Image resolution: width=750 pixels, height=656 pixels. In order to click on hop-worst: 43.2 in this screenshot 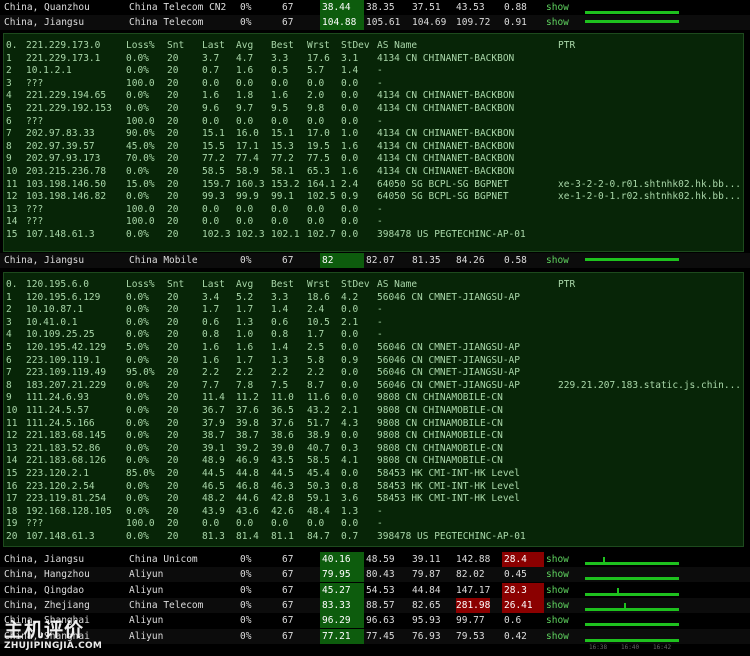, I will do `click(318, 410)`.